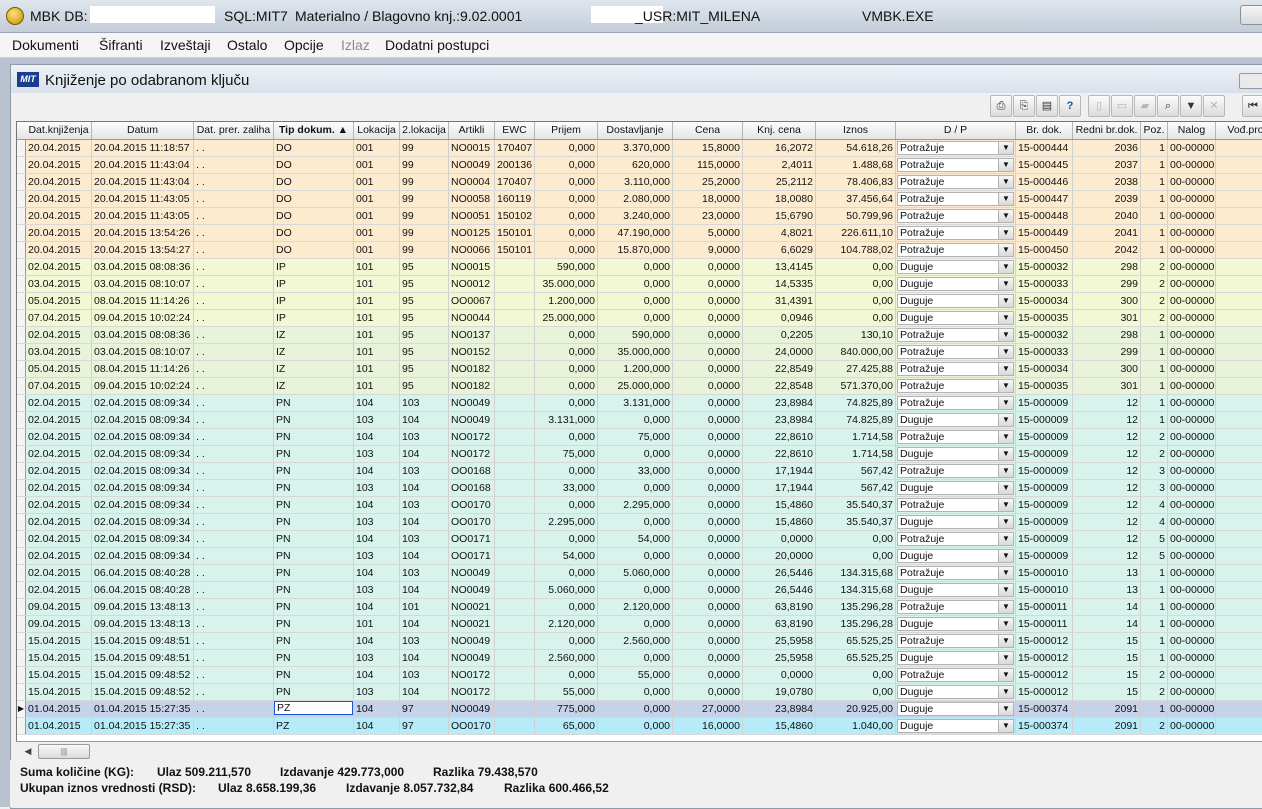  I want to click on table-cell: 840.000,00, so click(856, 352).